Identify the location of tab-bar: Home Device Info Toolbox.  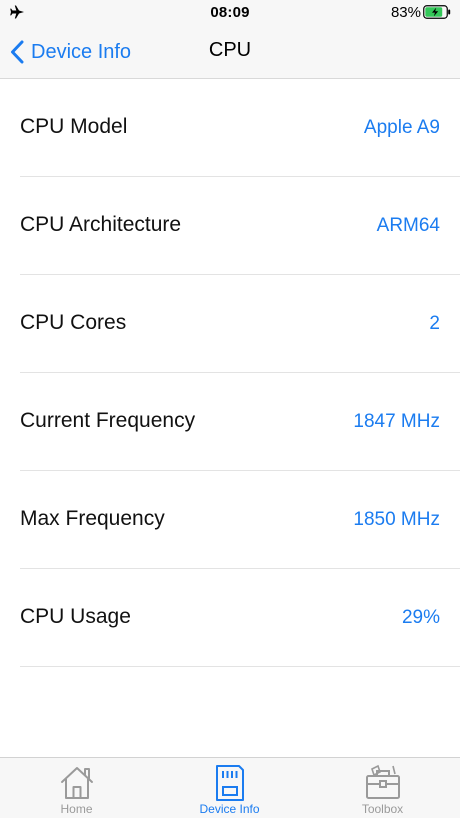
(230, 787).